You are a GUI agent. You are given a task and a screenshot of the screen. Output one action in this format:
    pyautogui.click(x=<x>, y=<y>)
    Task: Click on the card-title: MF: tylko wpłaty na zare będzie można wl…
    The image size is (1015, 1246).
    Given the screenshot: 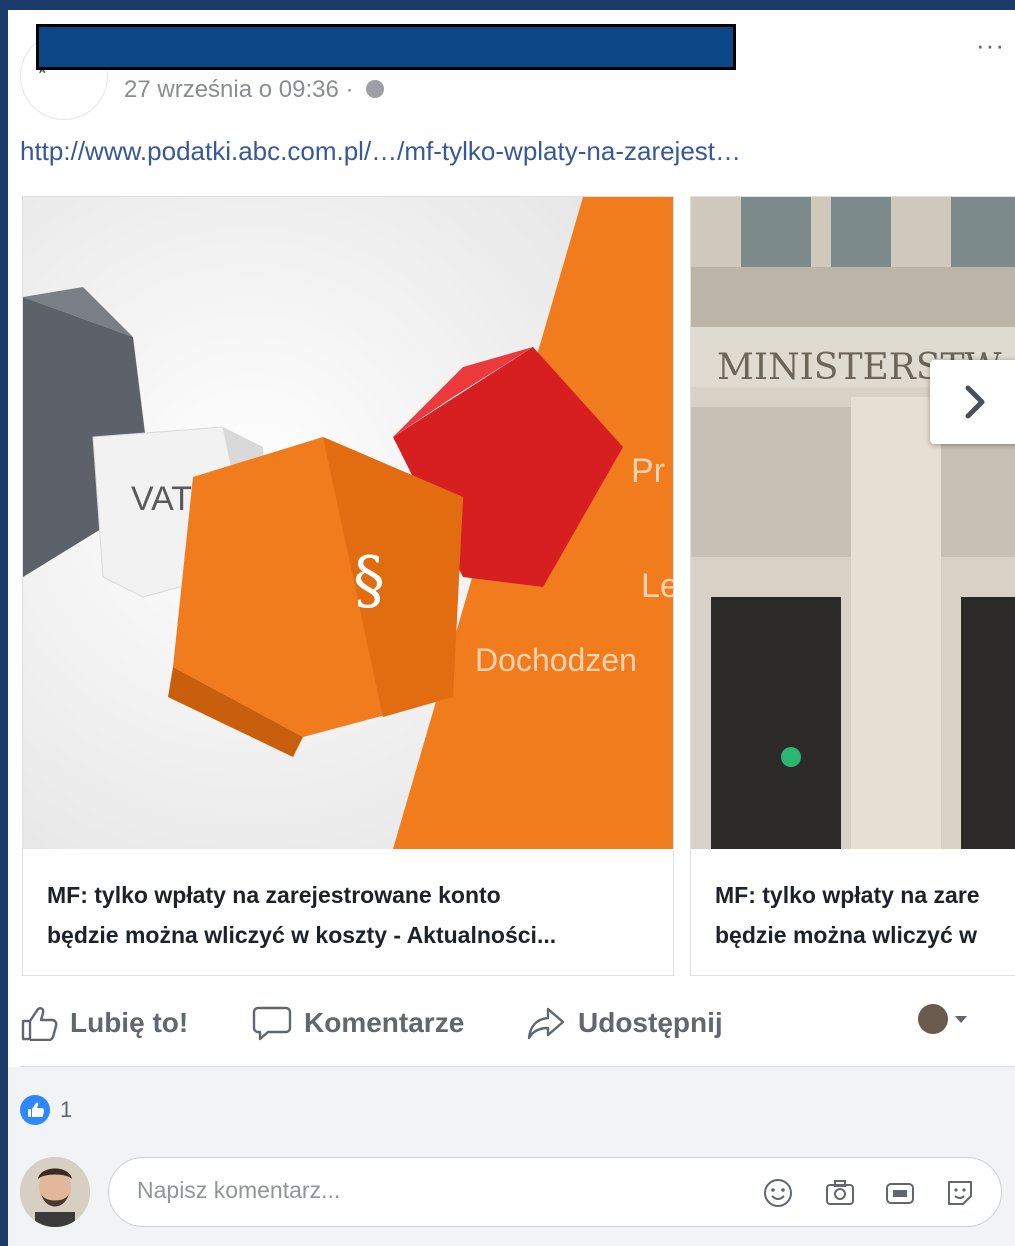 What is the action you would take?
    pyautogui.click(x=865, y=915)
    